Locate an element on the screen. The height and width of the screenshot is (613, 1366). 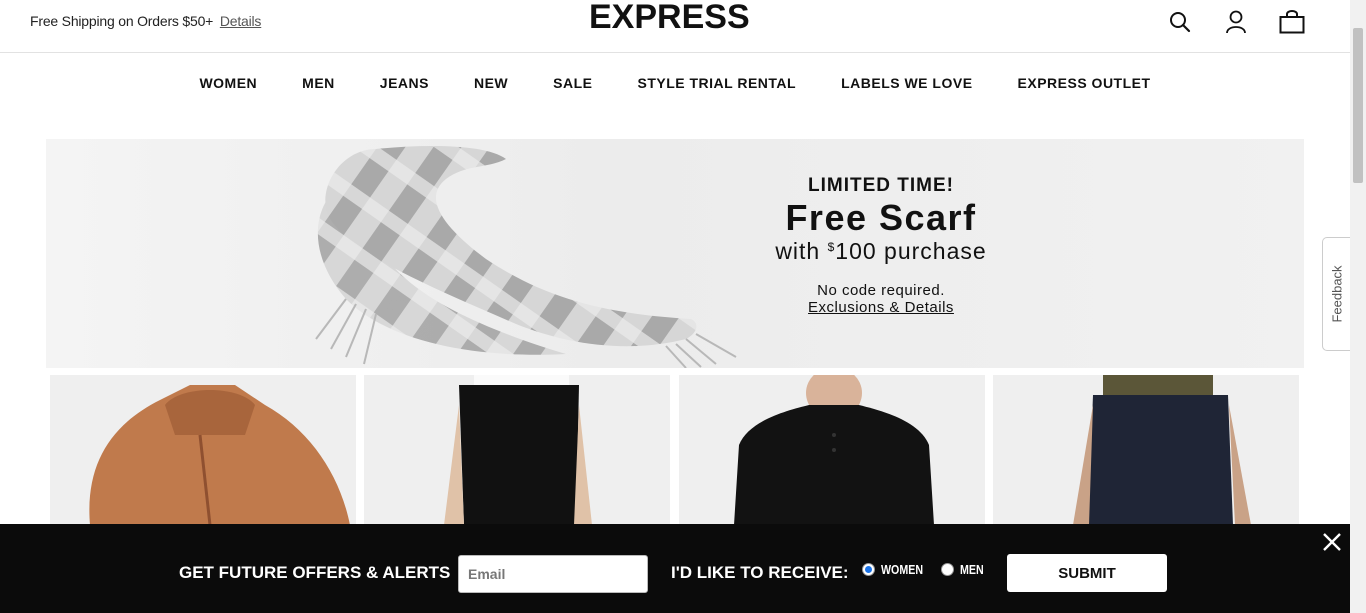
nav-labels-we-love: LABELS WE LOVE is located at coordinates (907, 83).